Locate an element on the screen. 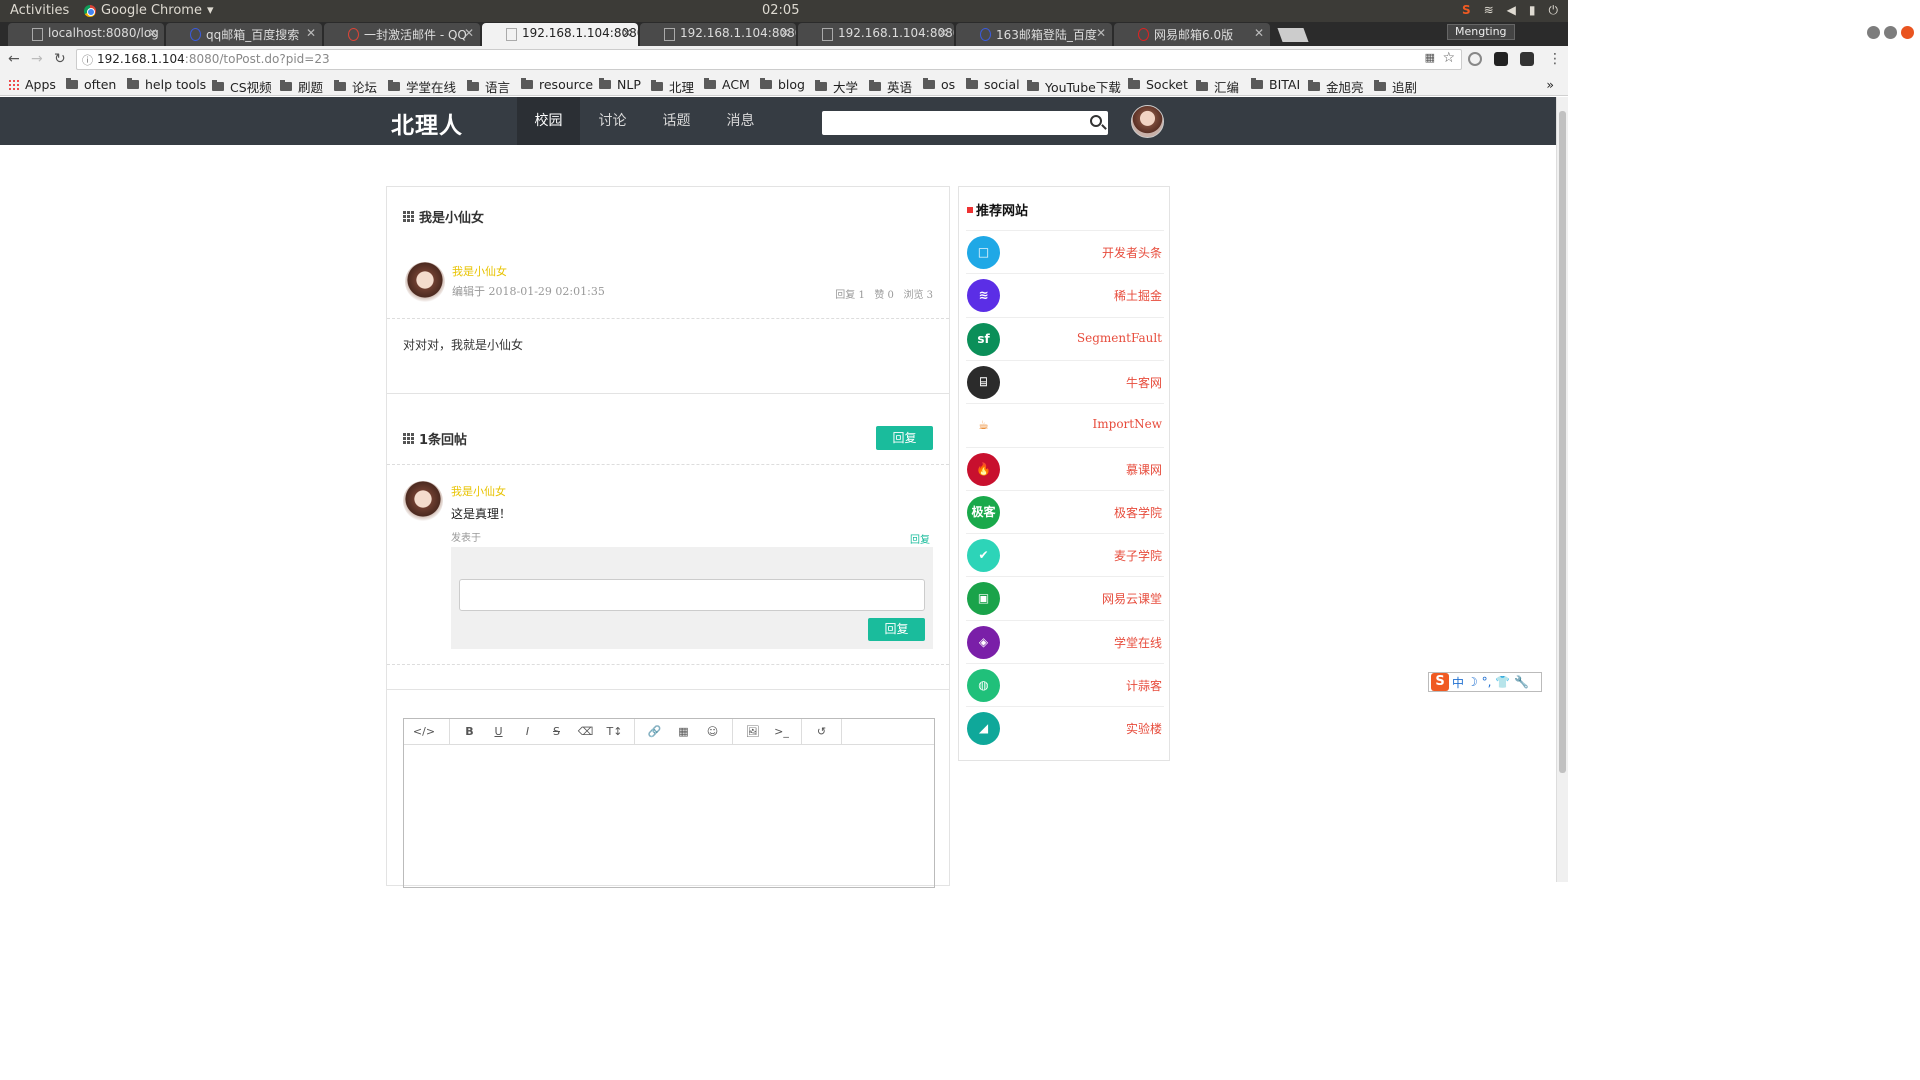 The width and height of the screenshot is (1920, 1080). forward-arrow-icon: → is located at coordinates (37, 59).